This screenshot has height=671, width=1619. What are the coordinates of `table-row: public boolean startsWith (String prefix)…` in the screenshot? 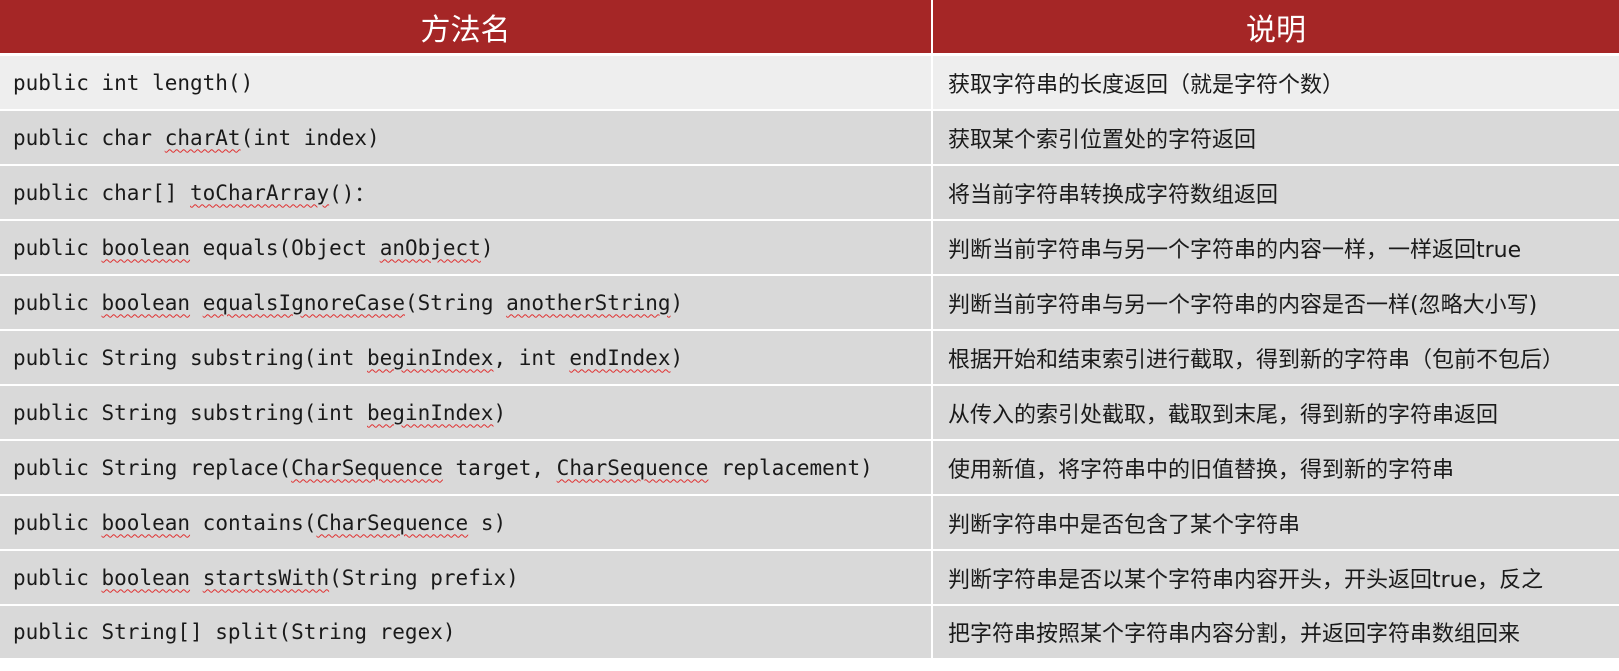 It's located at (809, 578).